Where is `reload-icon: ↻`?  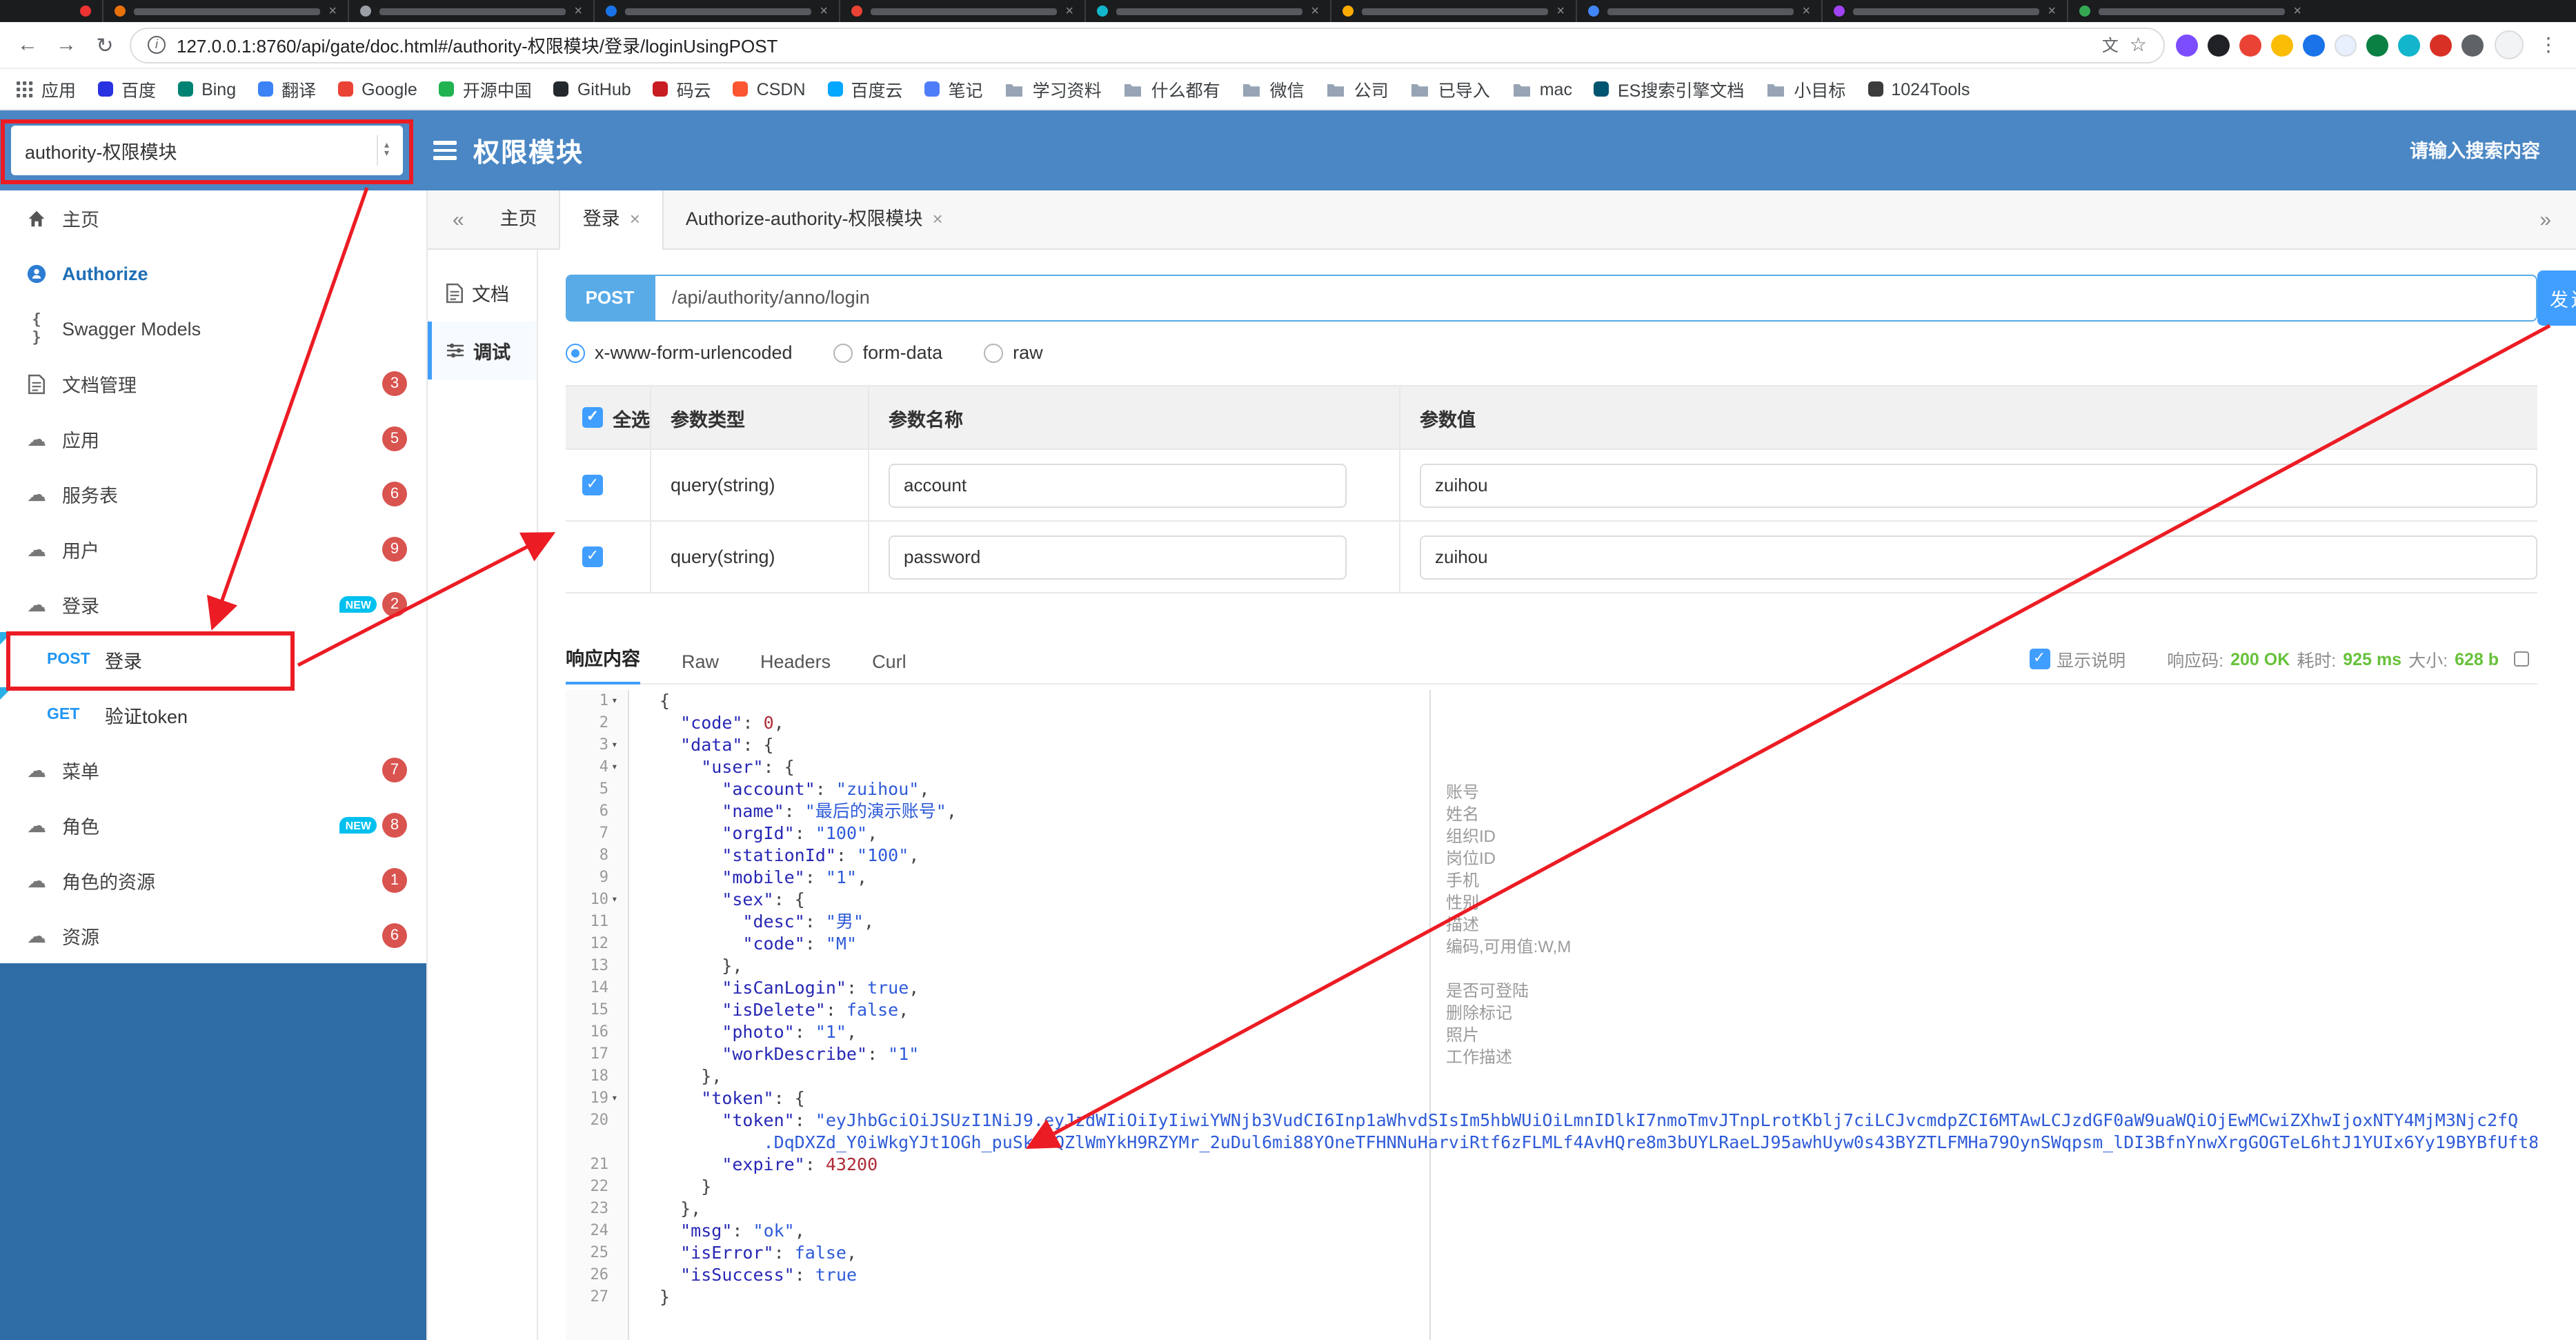 reload-icon: ↻ is located at coordinates (105, 44).